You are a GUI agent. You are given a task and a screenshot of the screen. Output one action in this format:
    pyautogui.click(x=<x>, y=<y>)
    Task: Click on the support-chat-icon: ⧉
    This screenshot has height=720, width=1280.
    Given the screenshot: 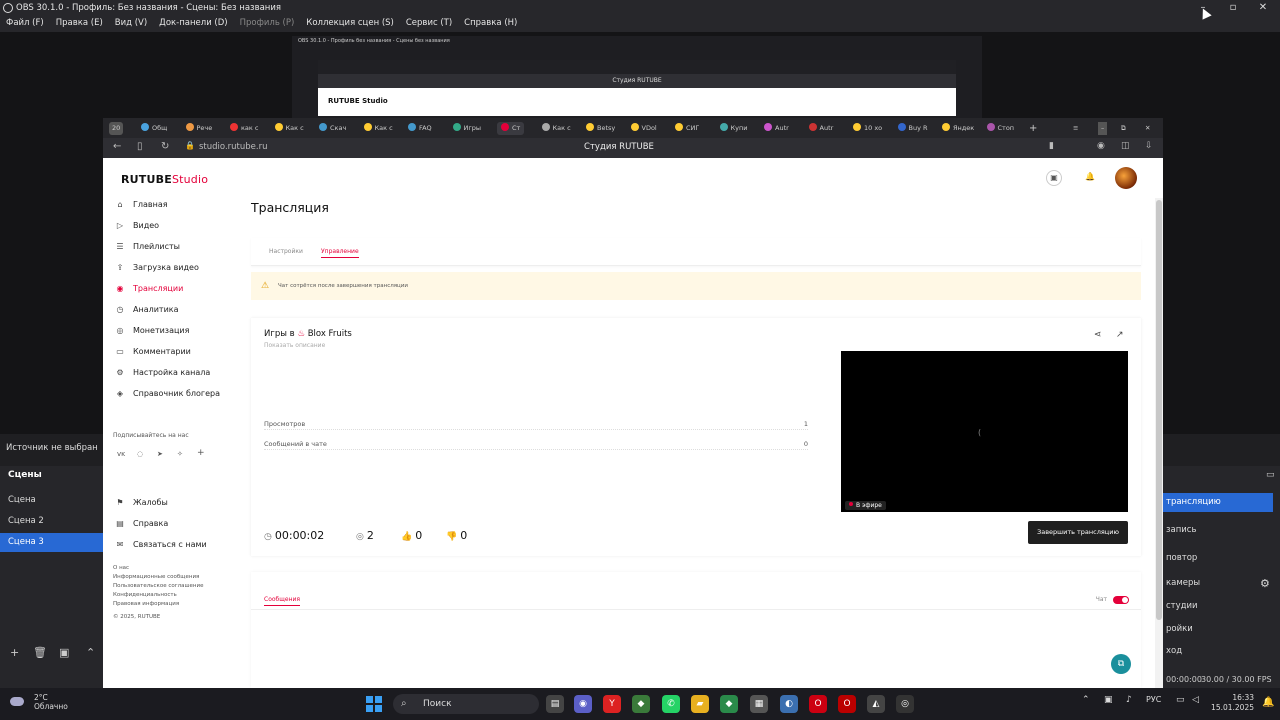 What is the action you would take?
    pyautogui.click(x=1121, y=664)
    